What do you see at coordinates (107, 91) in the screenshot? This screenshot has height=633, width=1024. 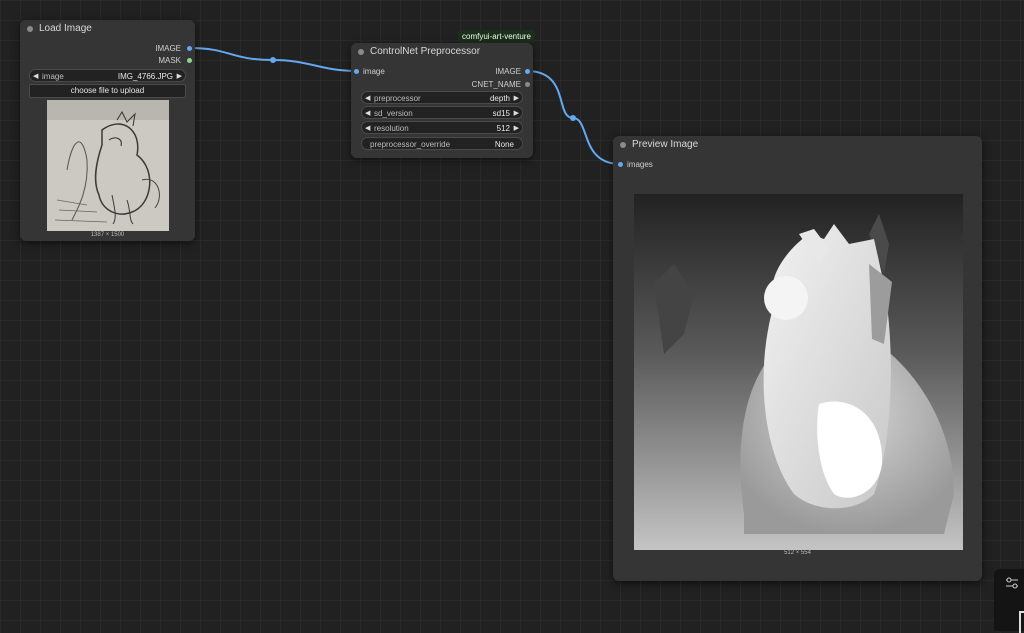 I see `upload-button: choose file to upload` at bounding box center [107, 91].